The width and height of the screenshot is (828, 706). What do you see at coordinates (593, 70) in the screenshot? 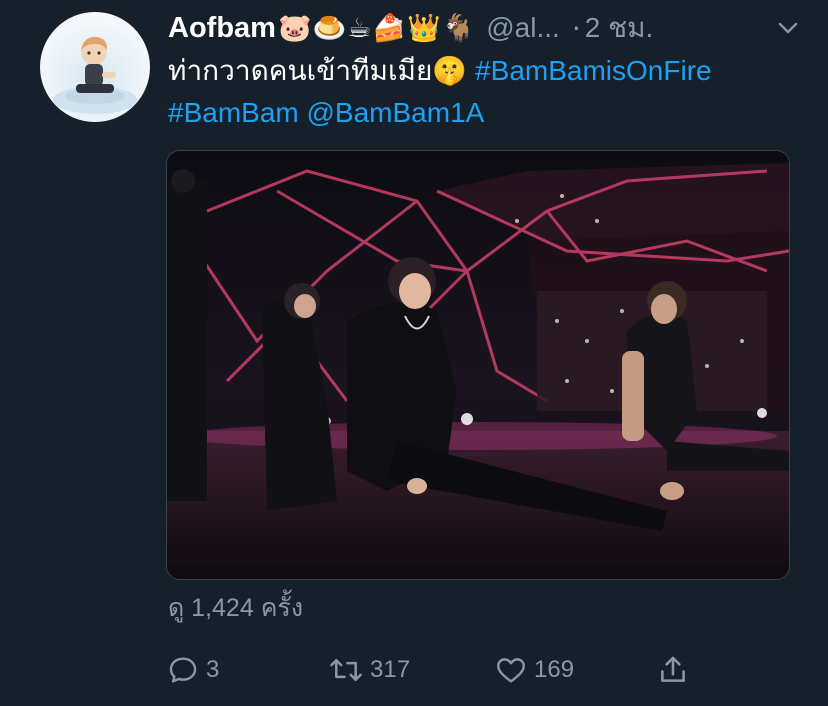
I see `hashtag-link: #BamBamisOnFire` at bounding box center [593, 70].